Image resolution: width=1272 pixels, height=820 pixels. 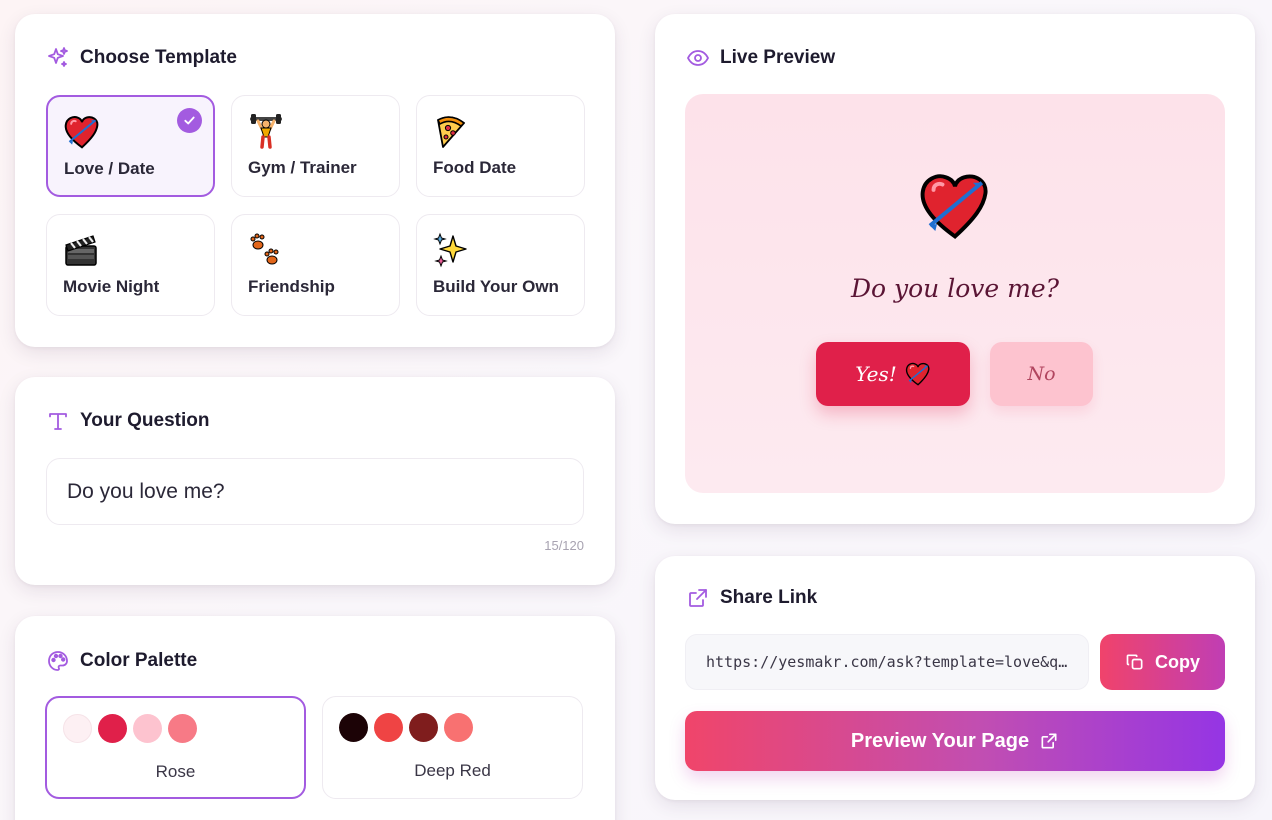 I want to click on question-card-header: Your Question, so click(x=127, y=421).